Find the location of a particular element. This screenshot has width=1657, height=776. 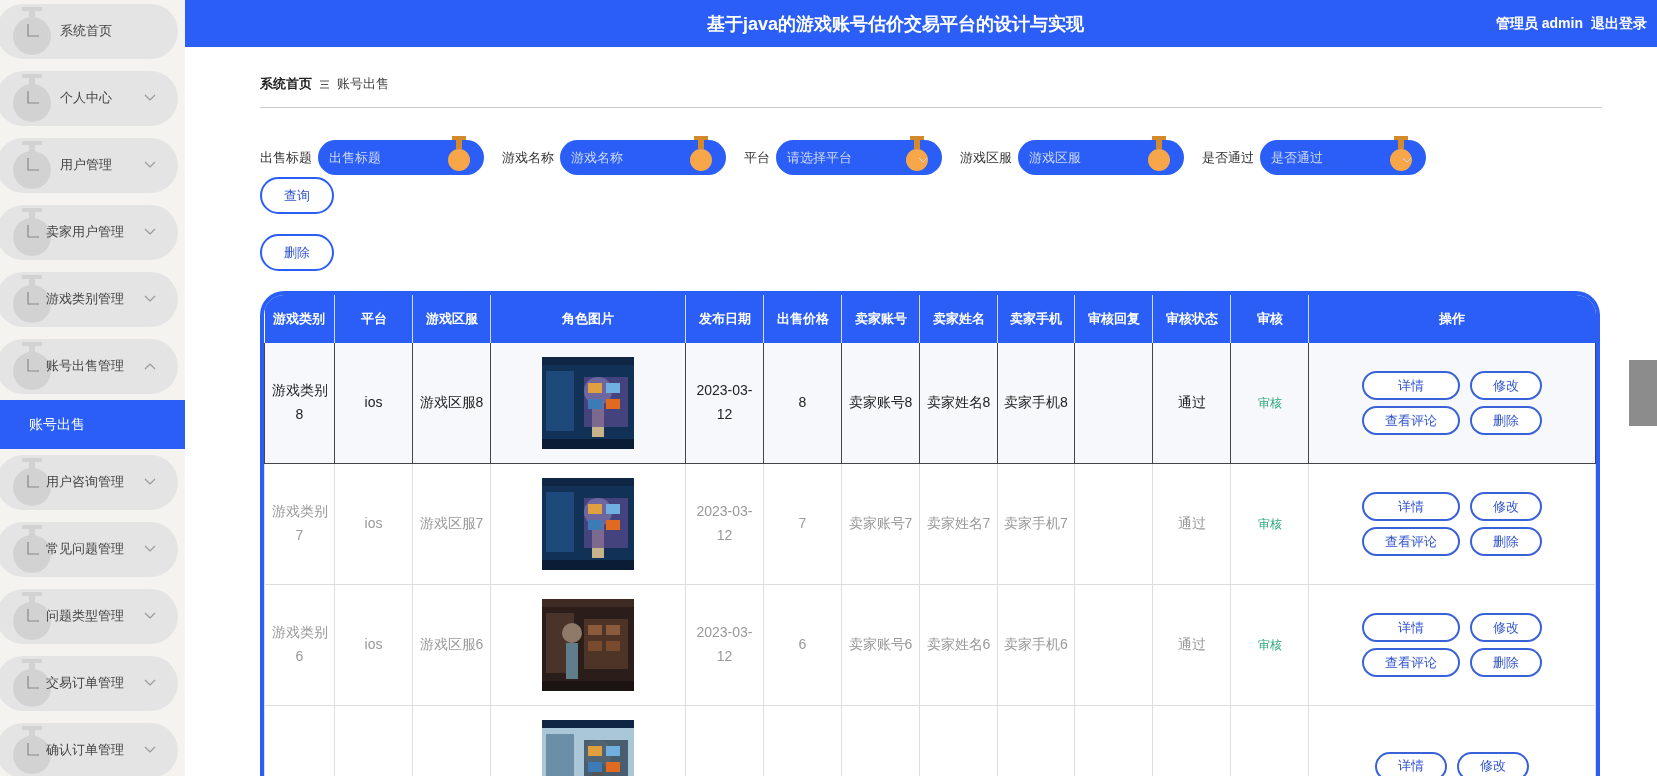

table-cell-text: 卖家姓名8 is located at coordinates (958, 402).